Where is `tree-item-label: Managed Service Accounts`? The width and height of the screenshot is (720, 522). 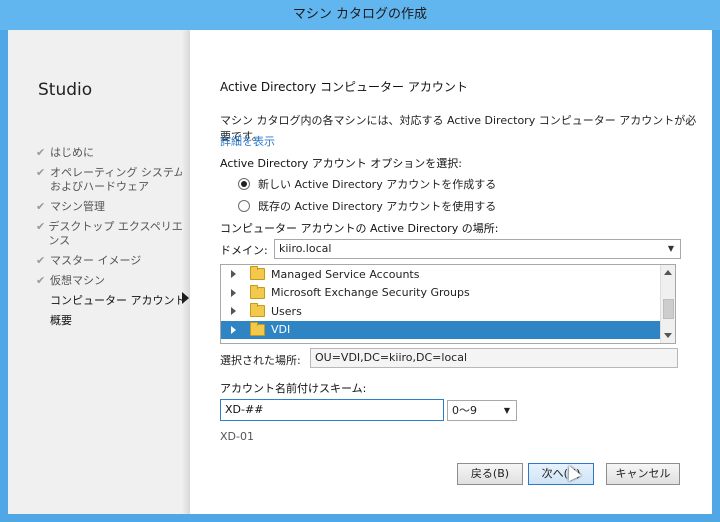 tree-item-label: Managed Service Accounts is located at coordinates (345, 274).